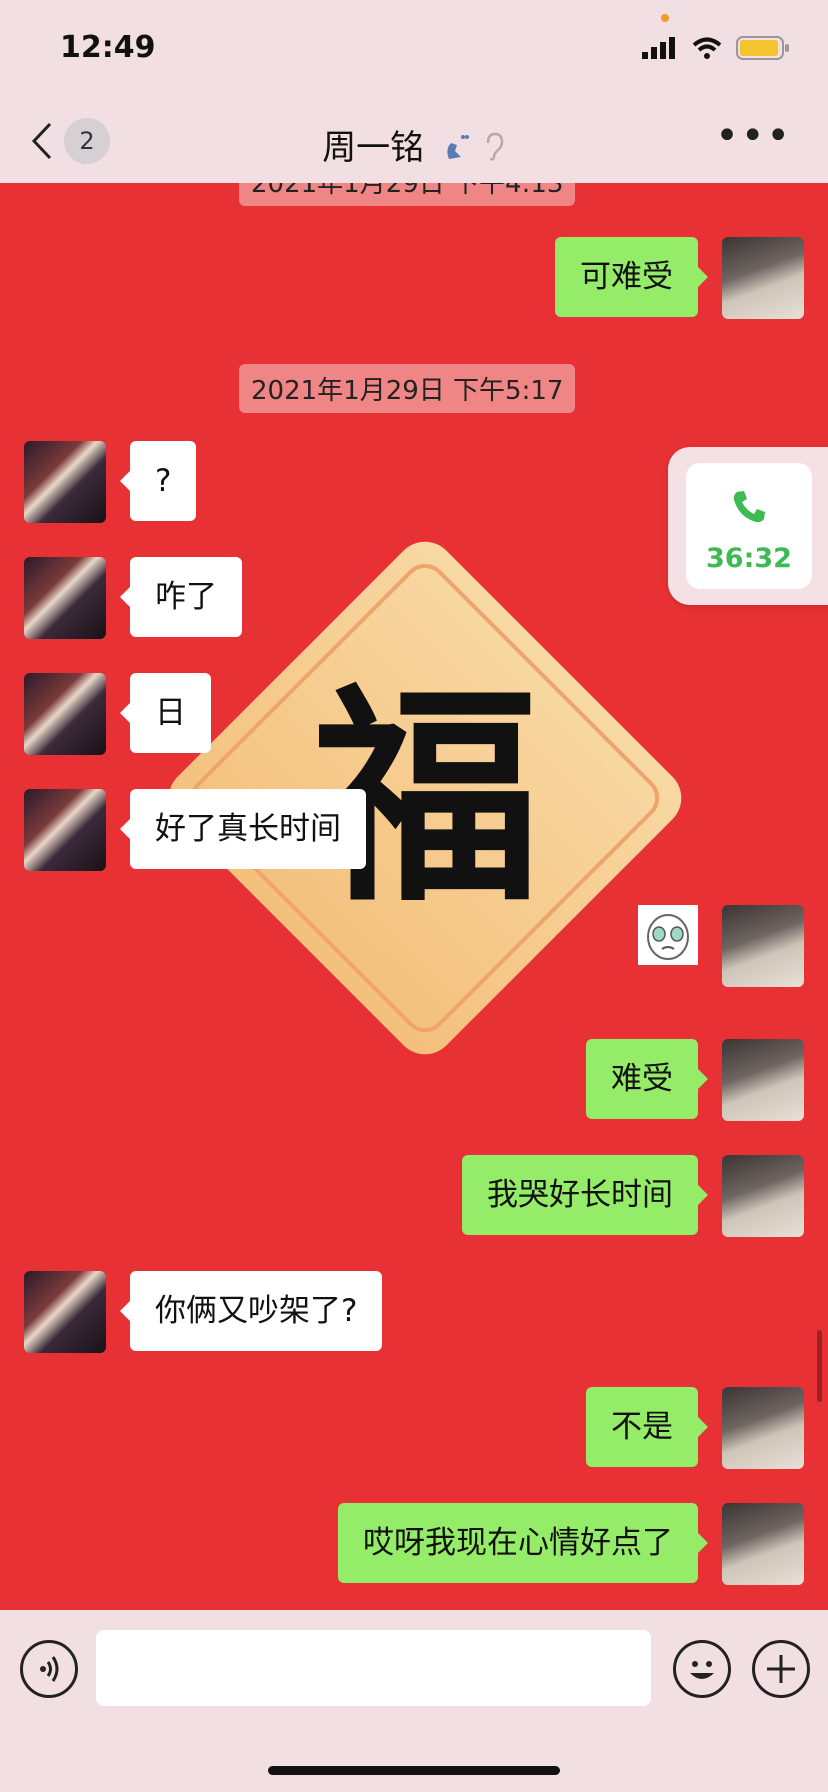  I want to click on chat-scrollbar, so click(819, 1366).